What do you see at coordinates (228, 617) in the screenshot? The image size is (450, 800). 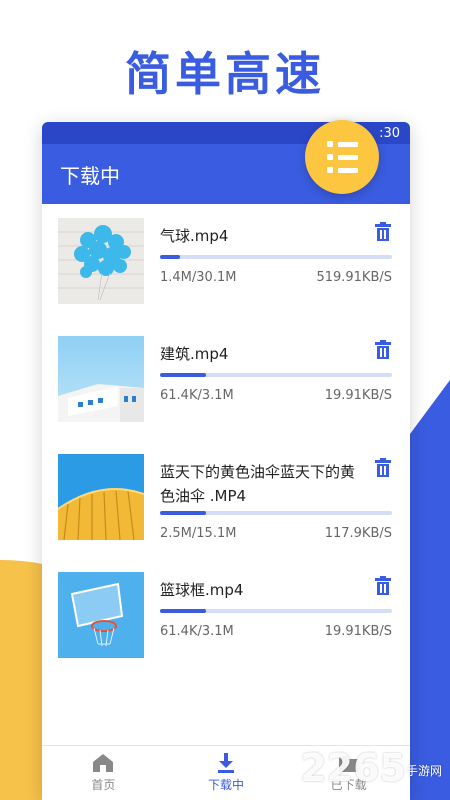 I see `download-item: 篮球框.mp4 61.4K/3.1M 19.91KB/S` at bounding box center [228, 617].